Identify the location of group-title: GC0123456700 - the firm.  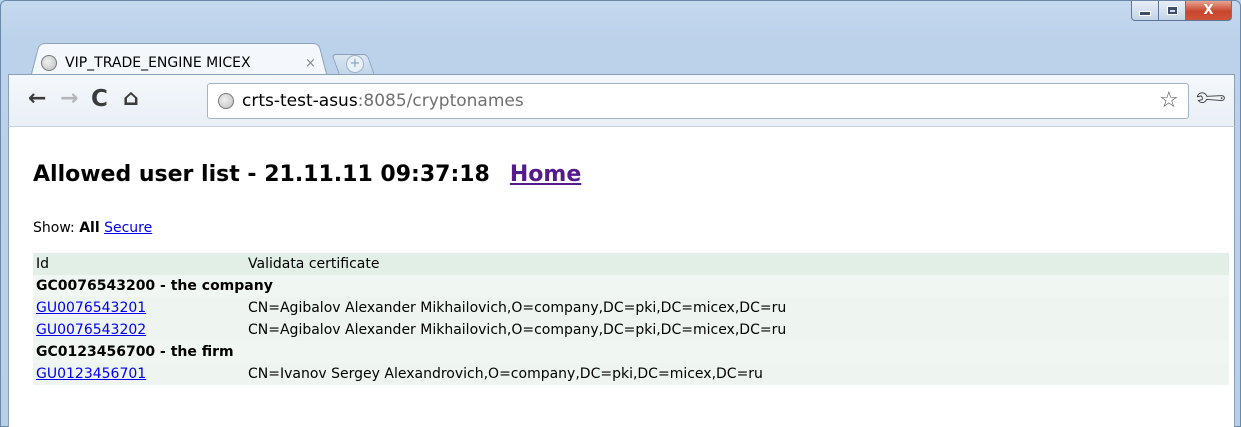
(631, 352).